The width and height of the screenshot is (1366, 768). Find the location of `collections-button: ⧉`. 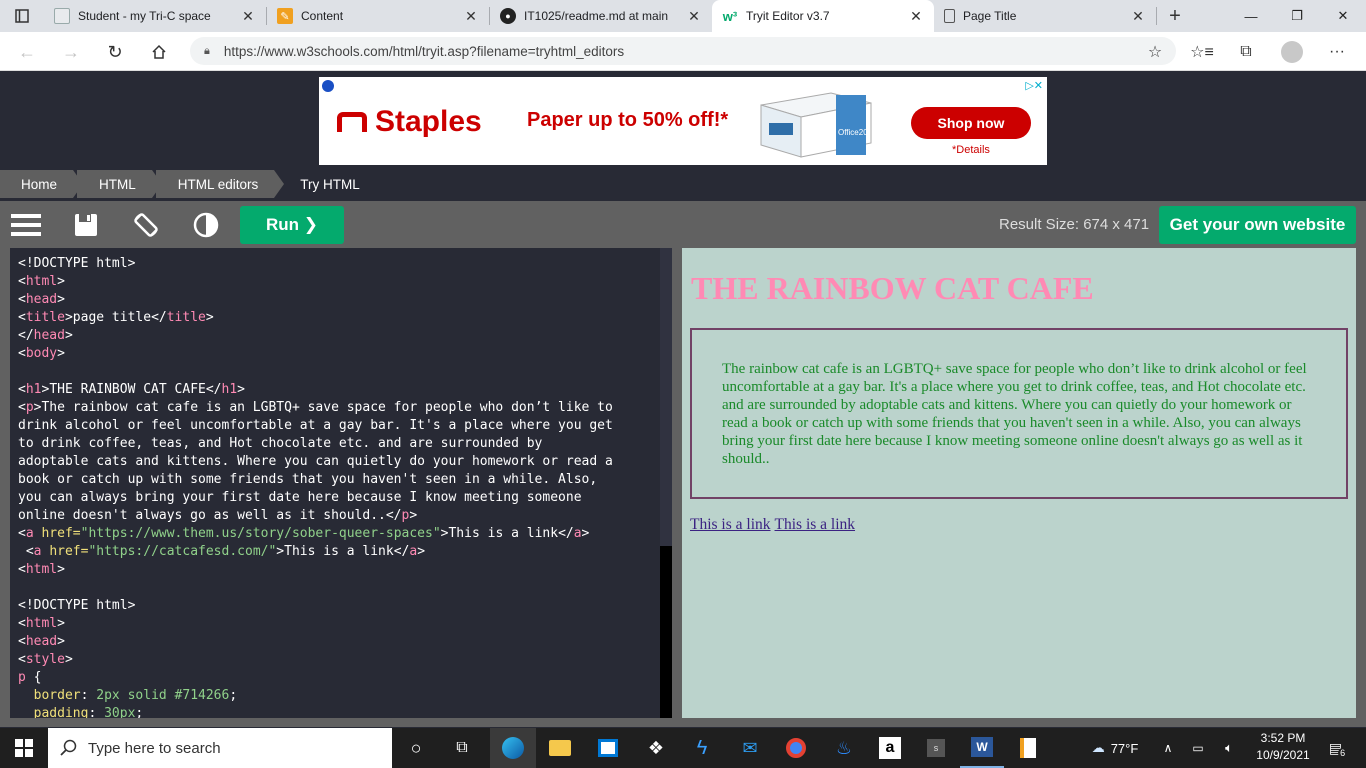

collections-button: ⧉ is located at coordinates (1246, 52).